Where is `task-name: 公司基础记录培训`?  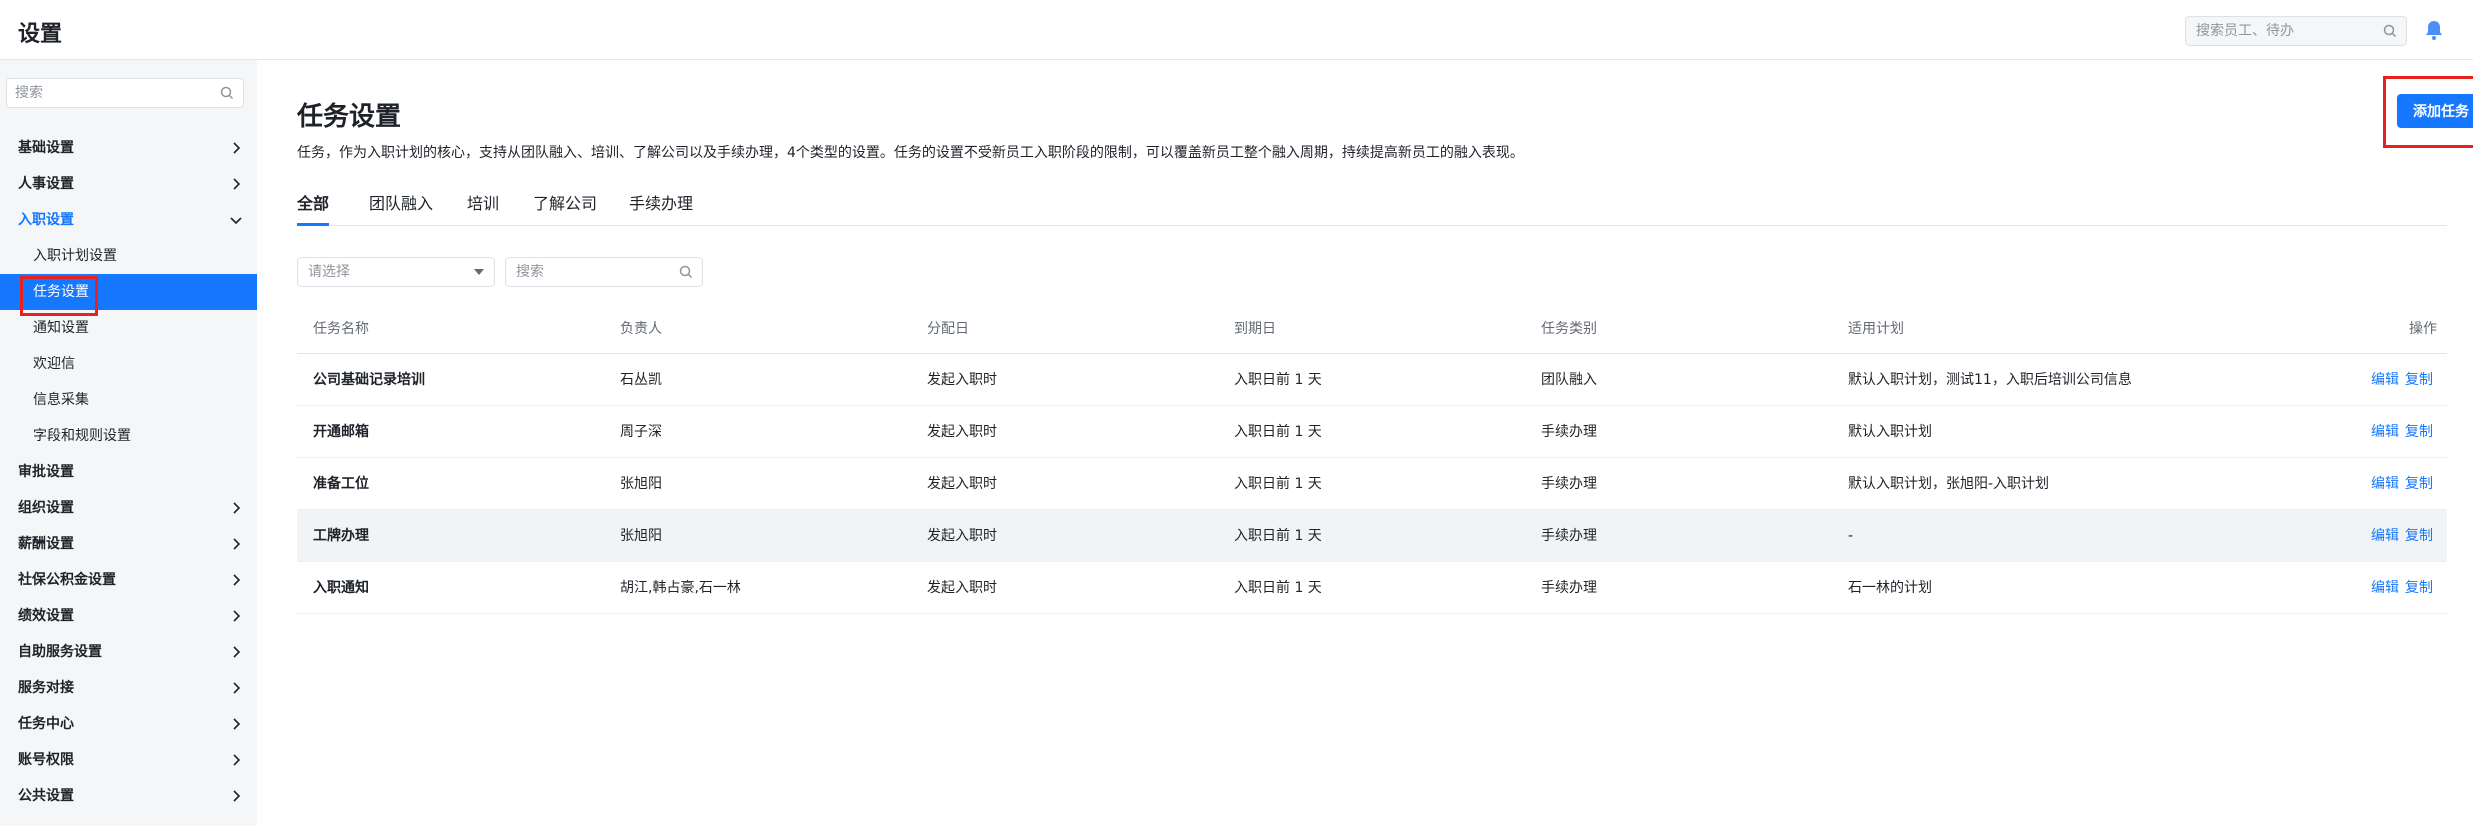
task-name: 公司基础记录培训 is located at coordinates (369, 380).